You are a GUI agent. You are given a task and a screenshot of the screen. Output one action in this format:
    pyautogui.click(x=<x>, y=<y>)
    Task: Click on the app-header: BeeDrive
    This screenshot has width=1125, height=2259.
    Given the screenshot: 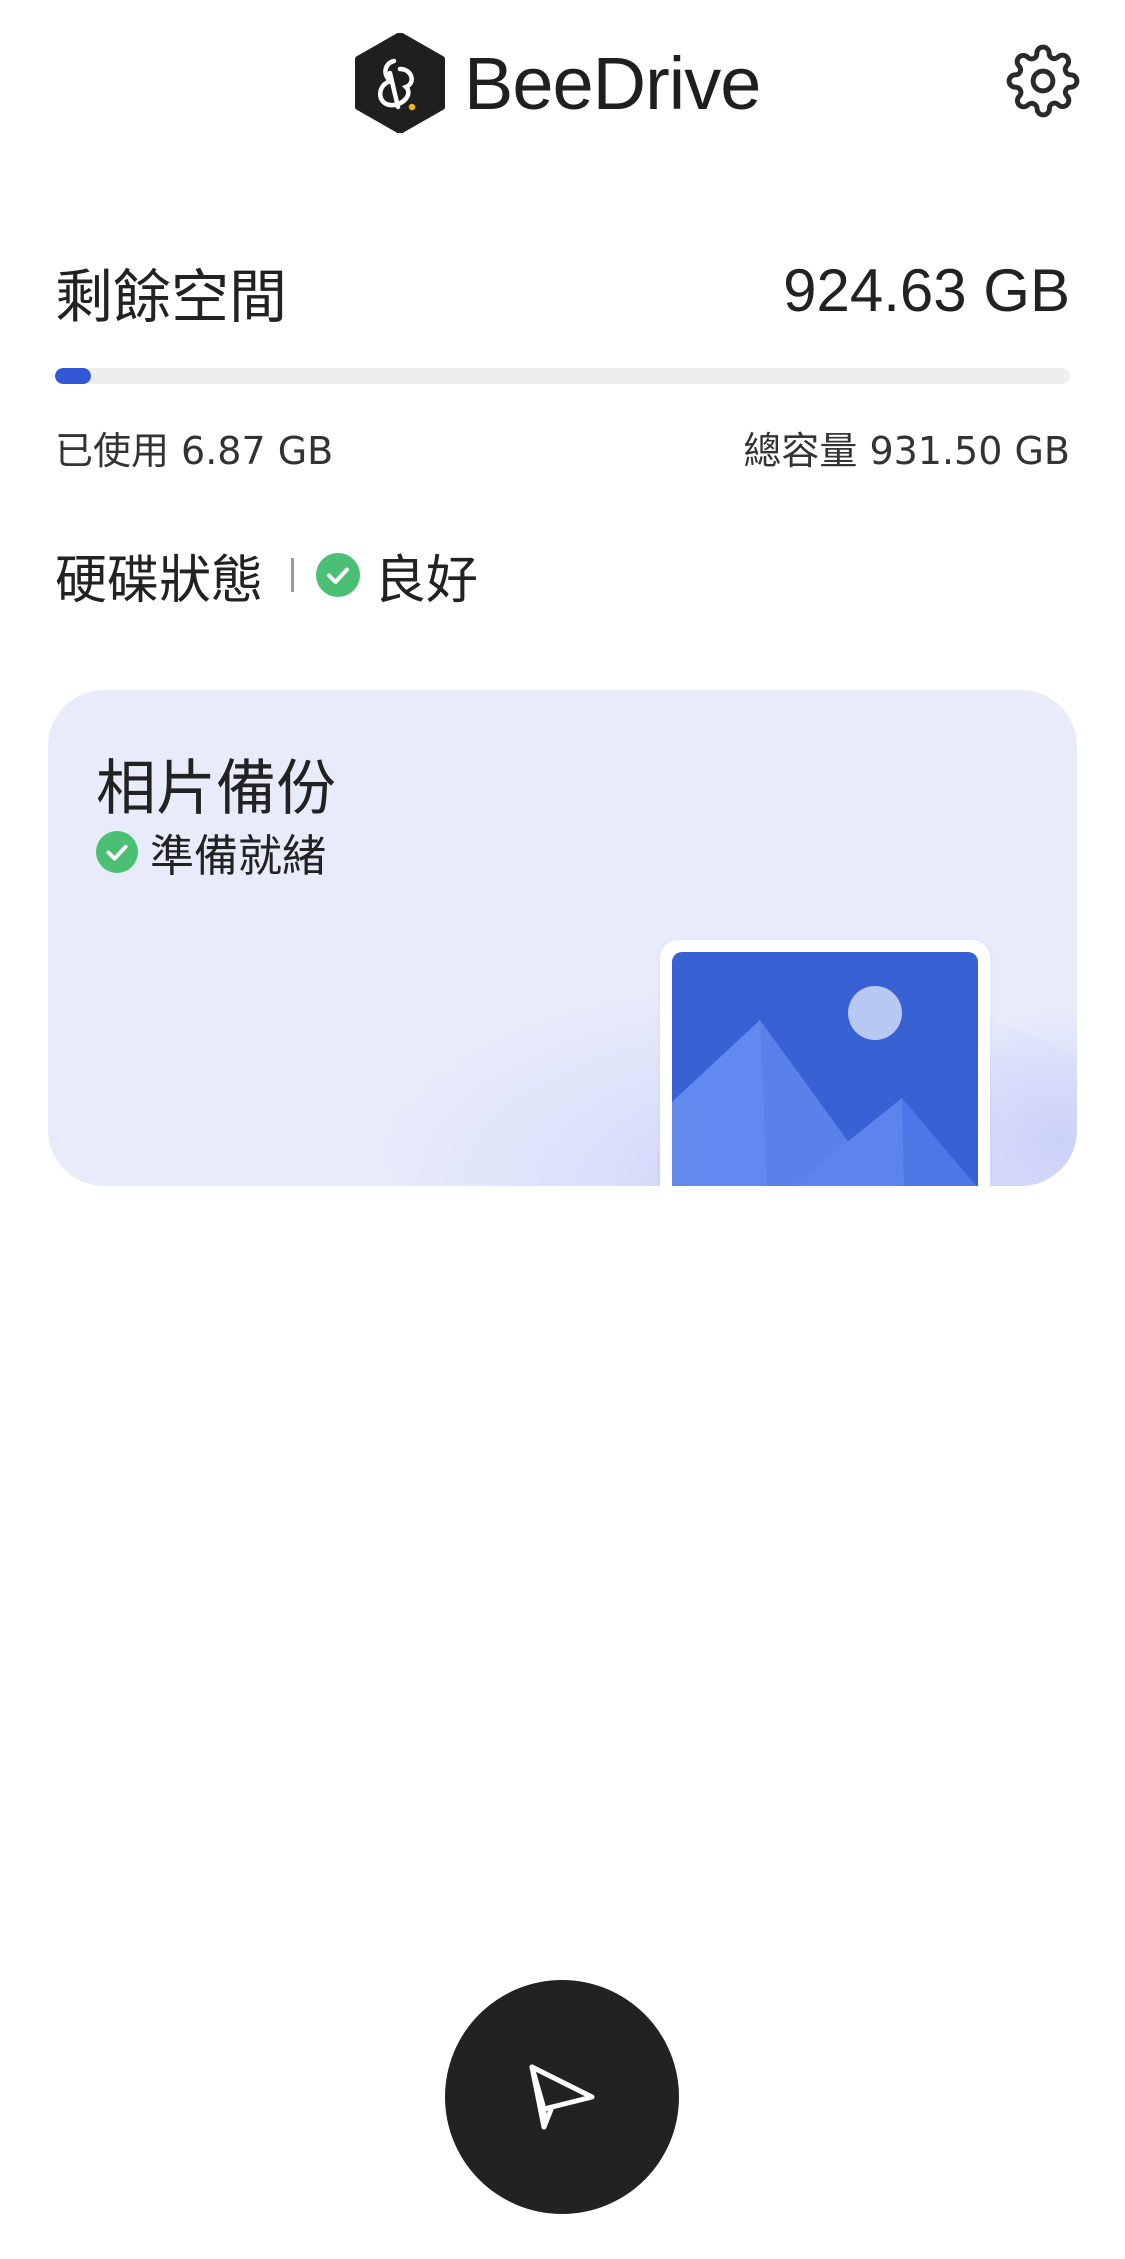 What is the action you would take?
    pyautogui.click(x=562, y=85)
    